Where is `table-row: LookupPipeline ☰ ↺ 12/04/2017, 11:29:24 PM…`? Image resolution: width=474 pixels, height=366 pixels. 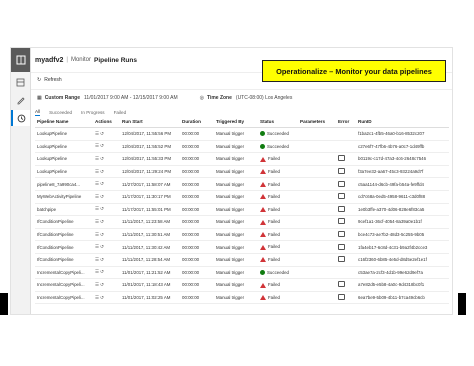 table-row: LookupPipeline ☰ ↺ 12/04/2017, 11:29:24 PM… is located at coordinates (242, 172).